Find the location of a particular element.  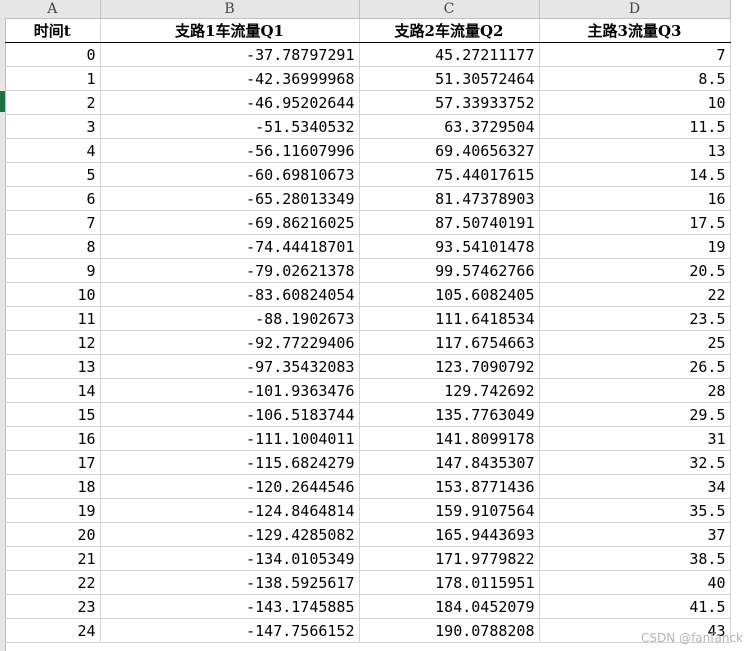

cell-q2: 171.9779822 is located at coordinates (449, 558).